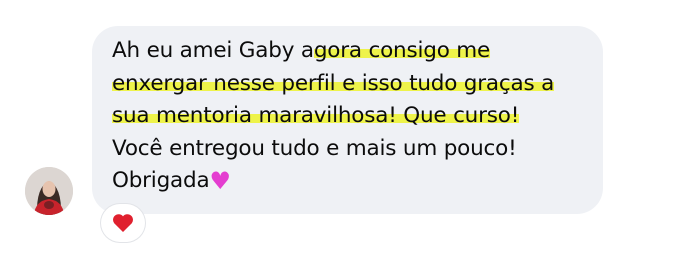 The width and height of the screenshot is (700, 256). I want to click on avatar, so click(49, 191).